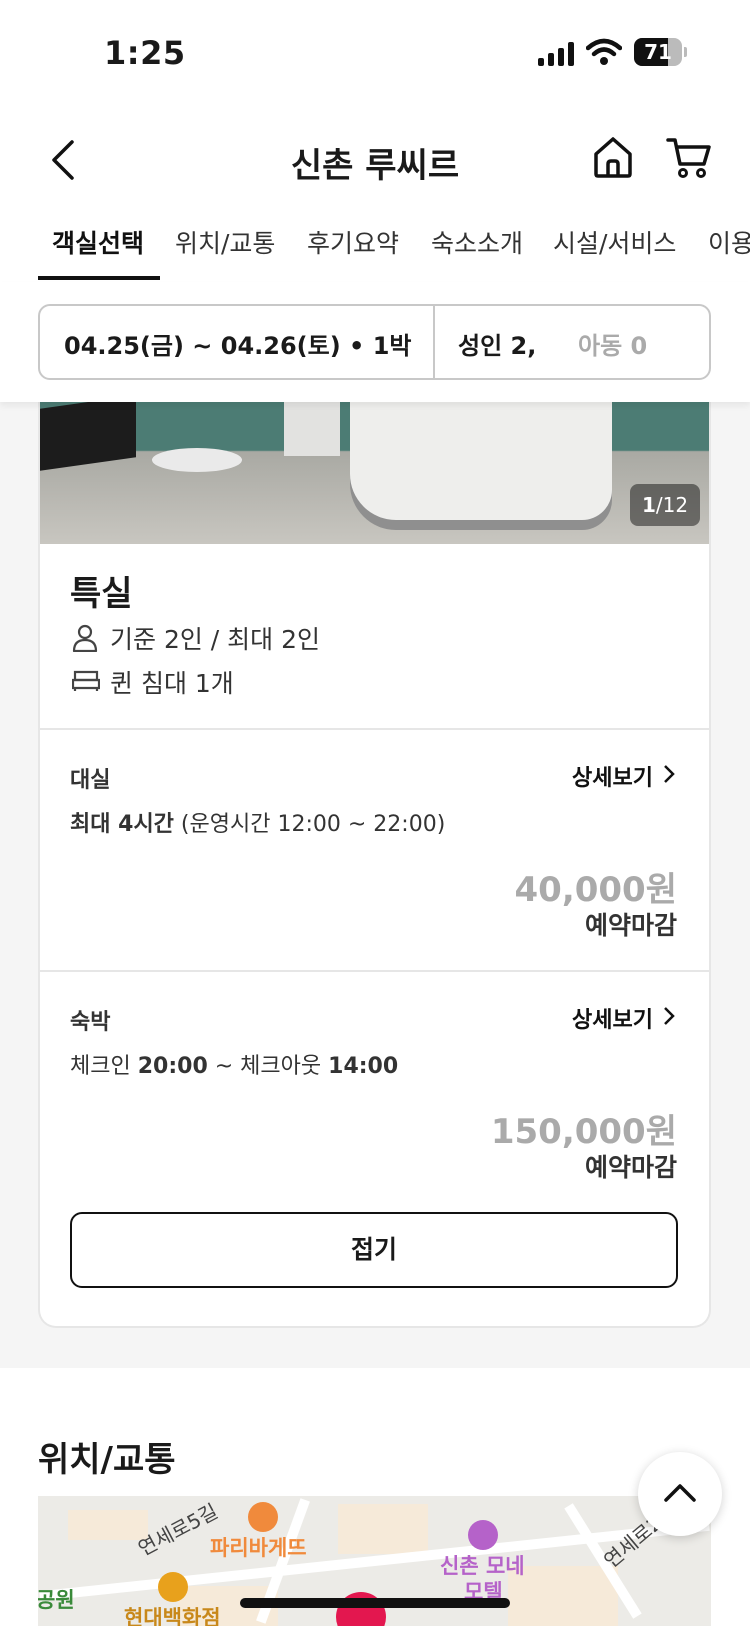 Image resolution: width=750 pixels, height=1626 pixels. I want to click on overnight-status: 예약마감, so click(630, 1167).